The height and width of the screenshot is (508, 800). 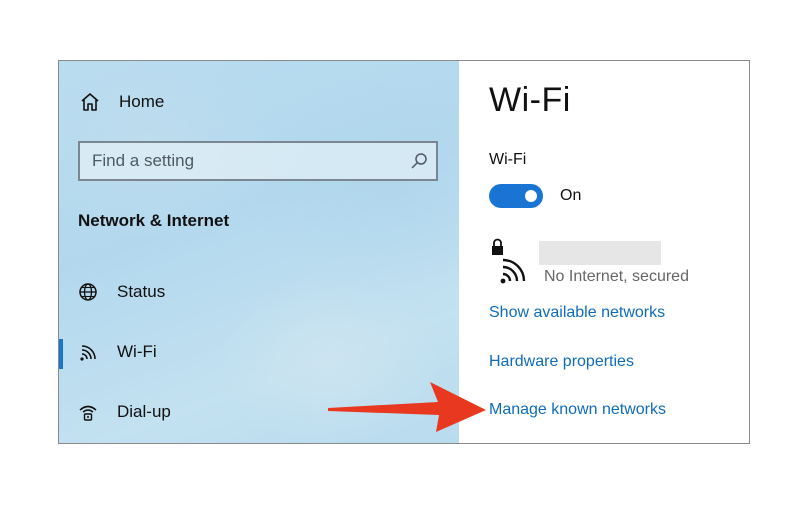 What do you see at coordinates (577, 313) in the screenshot?
I see `show-available-networks-link: Show available networks` at bounding box center [577, 313].